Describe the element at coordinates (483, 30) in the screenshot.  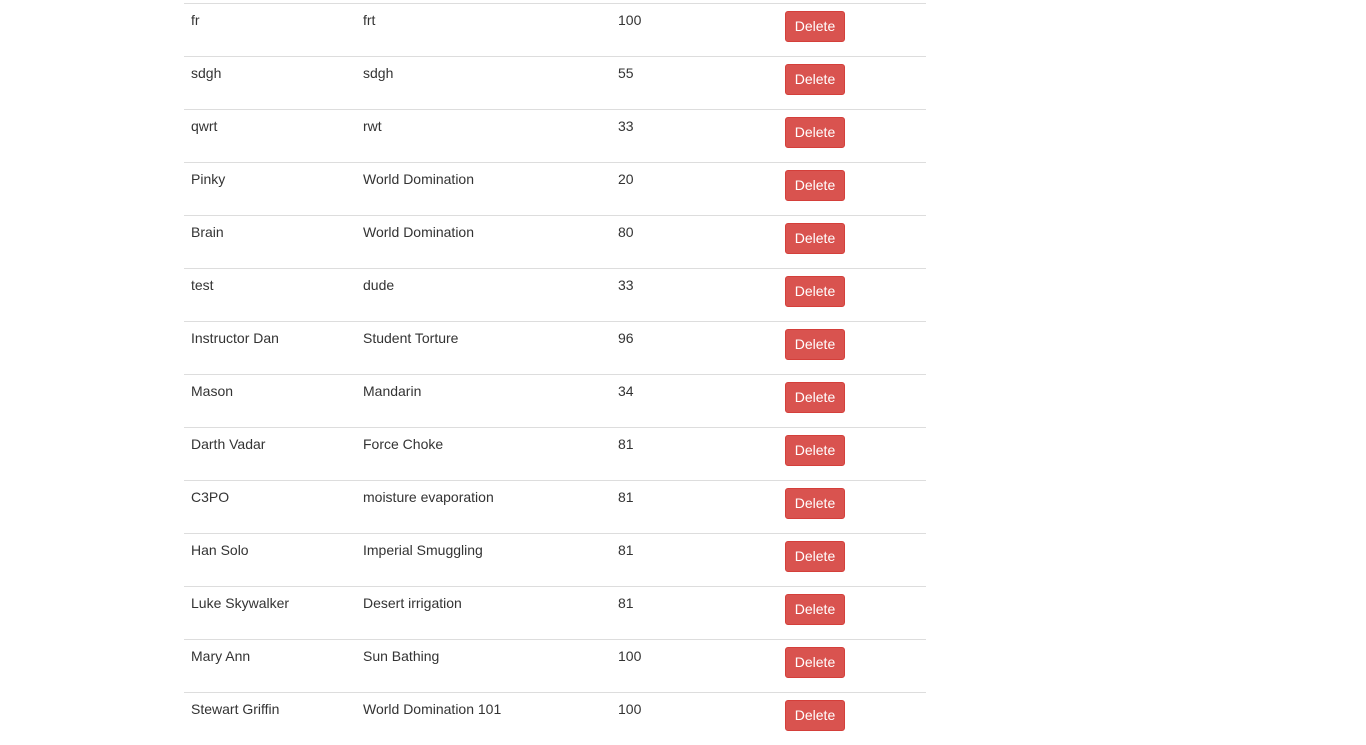
I see `course-cell: frt` at that location.